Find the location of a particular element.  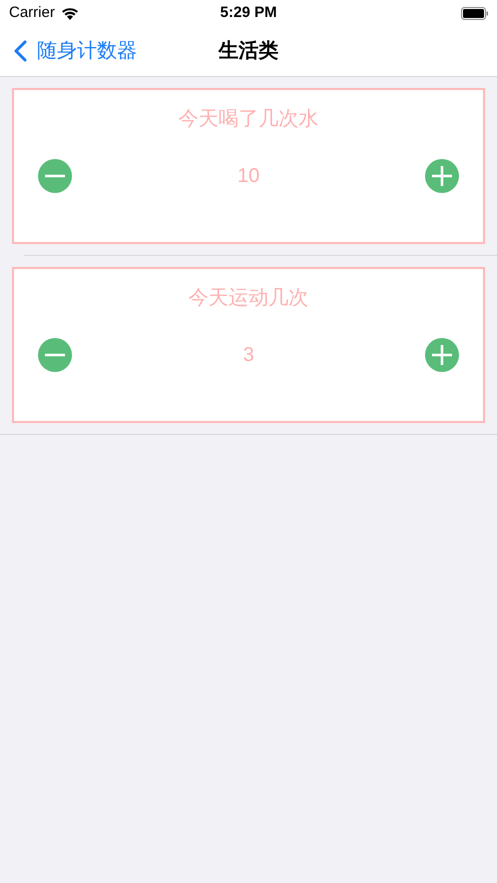

wifi-icon is located at coordinates (69, 13).